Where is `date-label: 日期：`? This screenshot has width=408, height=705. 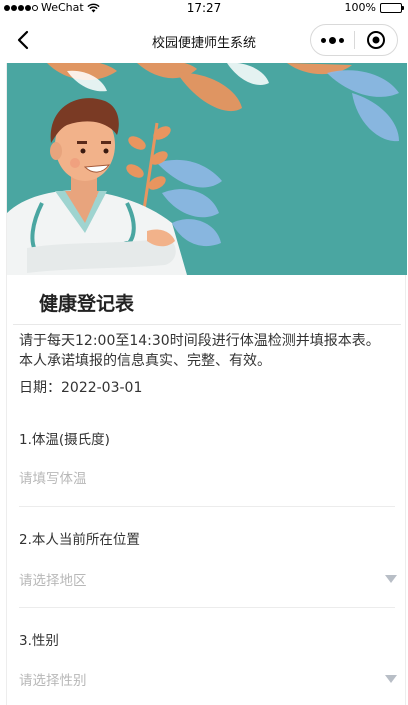
date-label: 日期： is located at coordinates (40, 388).